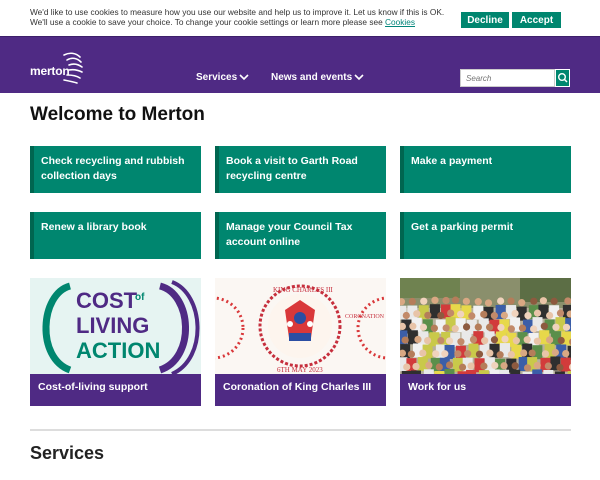 The height and width of the screenshot is (480, 600). I want to click on services-heading: Services, so click(67, 453).